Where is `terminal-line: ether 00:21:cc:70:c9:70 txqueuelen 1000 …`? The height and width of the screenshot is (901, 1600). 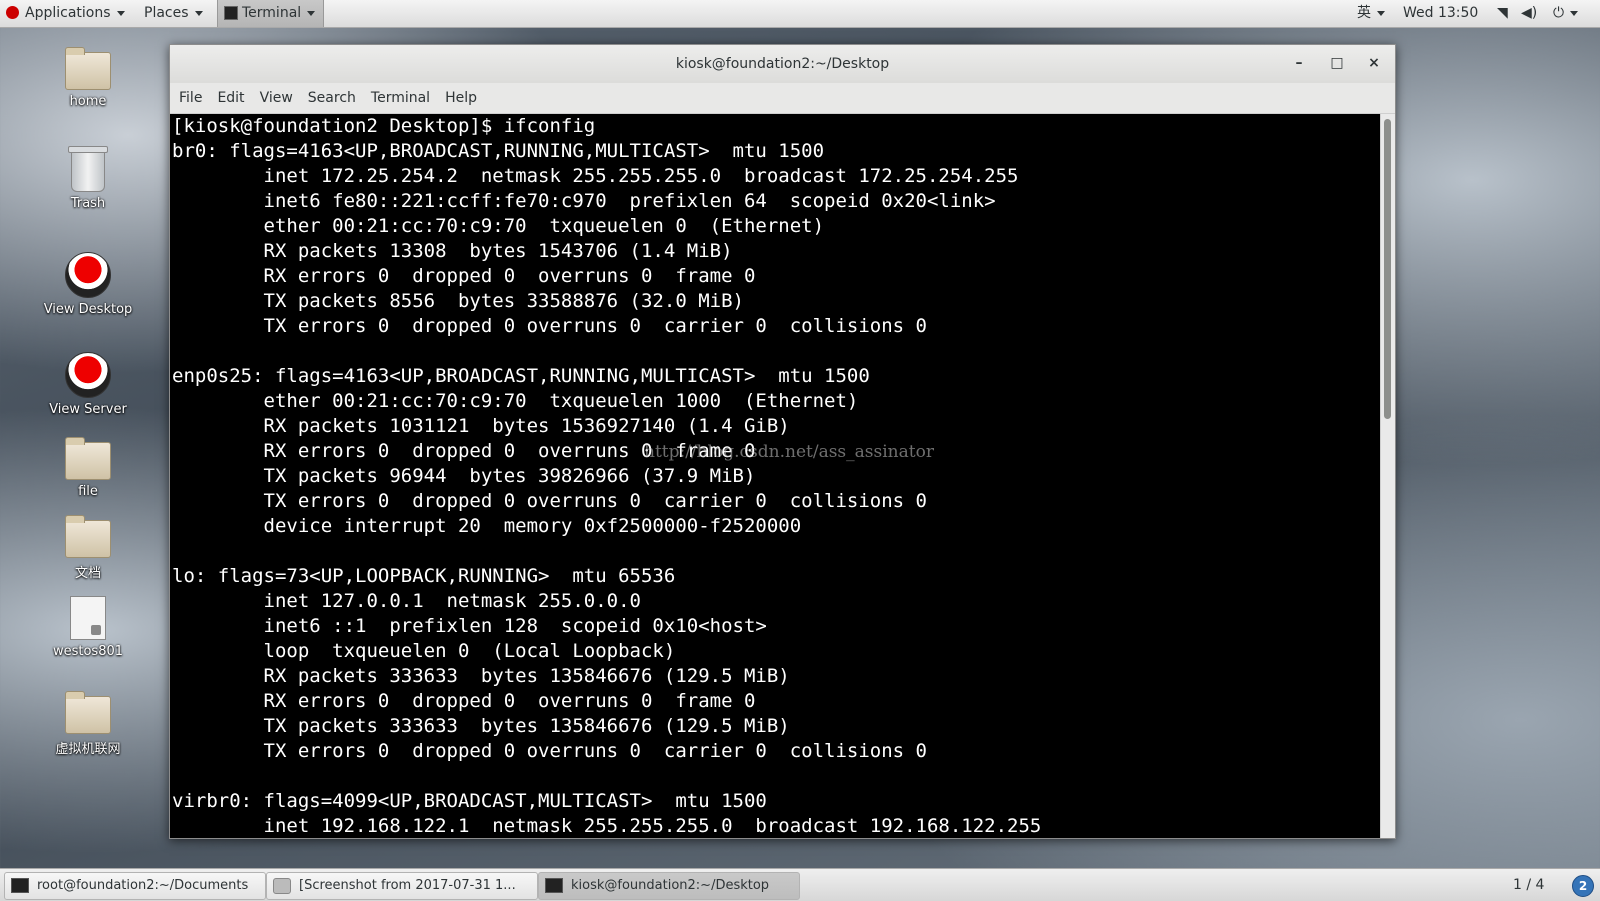
terminal-line: ether 00:21:cc:70:c9:70 txqueuelen 1000 … is located at coordinates (515, 401).